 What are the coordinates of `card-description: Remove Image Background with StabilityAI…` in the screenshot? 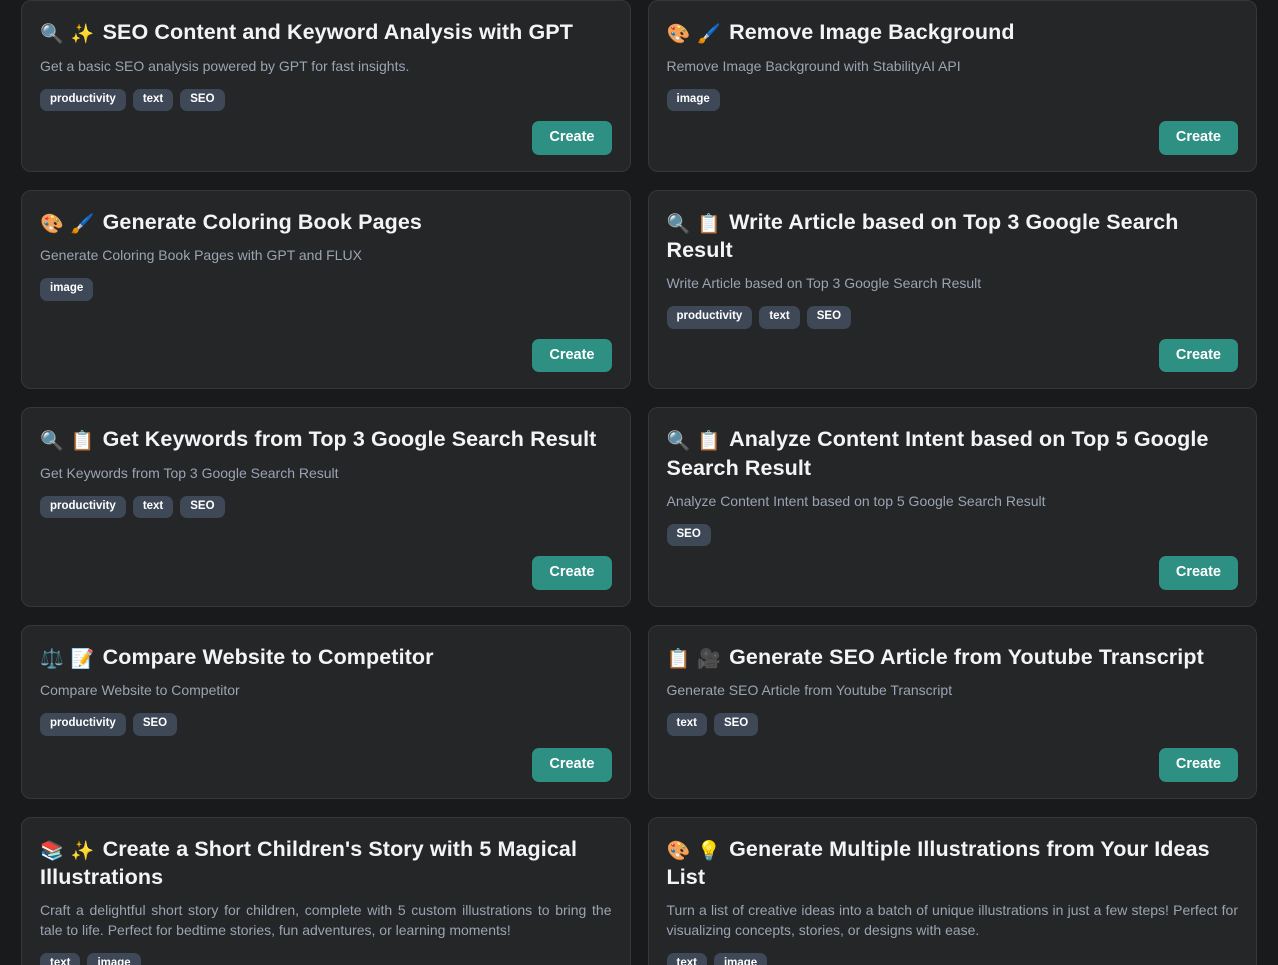 It's located at (813, 65).